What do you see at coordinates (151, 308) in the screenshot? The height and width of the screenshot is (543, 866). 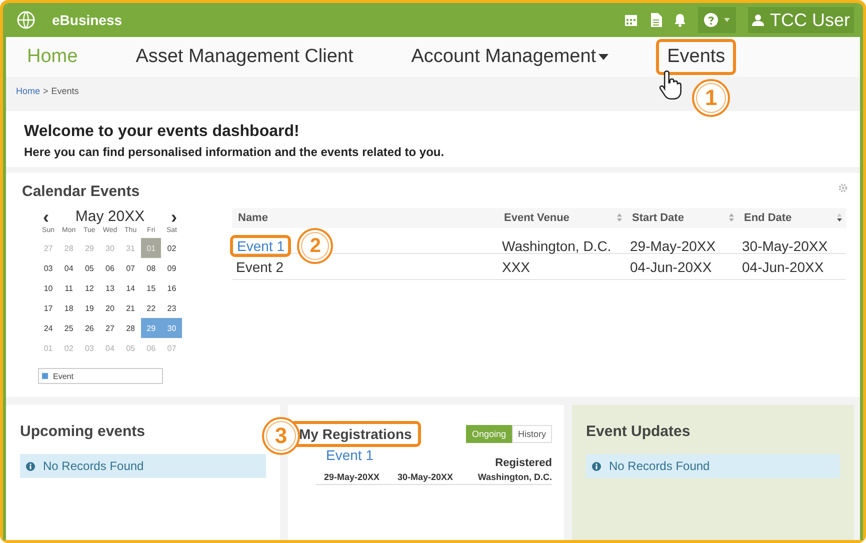 I see `calendar-day: 22` at bounding box center [151, 308].